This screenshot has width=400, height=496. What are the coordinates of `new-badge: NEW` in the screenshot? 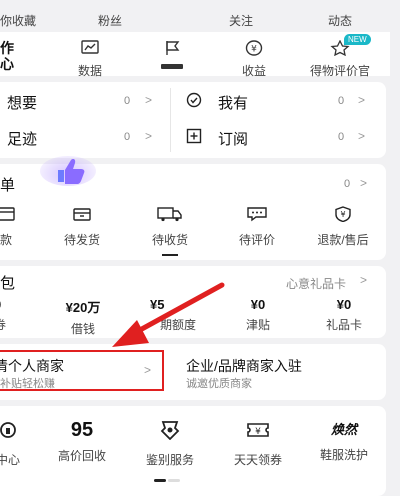 It's located at (357, 39).